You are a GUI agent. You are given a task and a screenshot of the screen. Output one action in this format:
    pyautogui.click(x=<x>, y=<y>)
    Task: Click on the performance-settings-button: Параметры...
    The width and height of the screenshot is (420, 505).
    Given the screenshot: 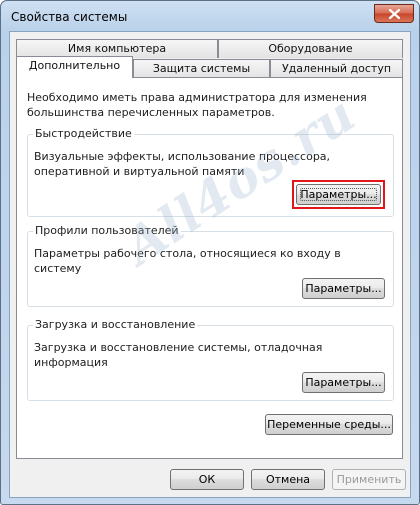 What is the action you would take?
    pyautogui.click(x=338, y=194)
    